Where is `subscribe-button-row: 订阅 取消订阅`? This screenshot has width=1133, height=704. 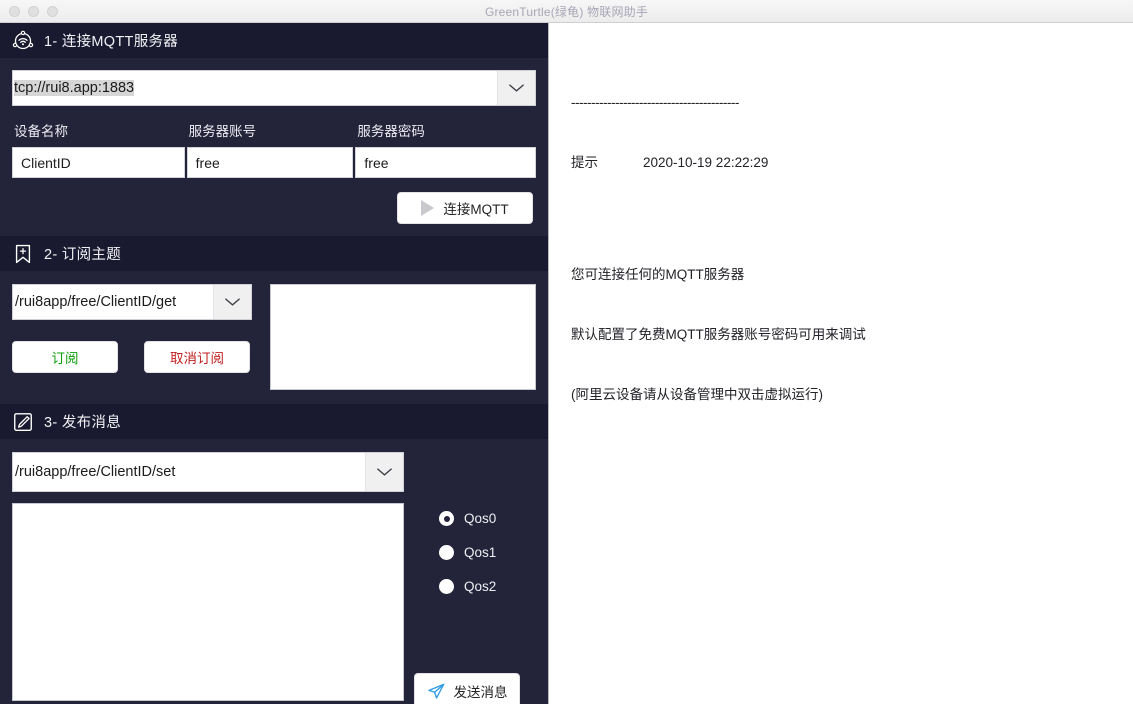 subscribe-button-row: 订阅 取消订阅 is located at coordinates (132, 357).